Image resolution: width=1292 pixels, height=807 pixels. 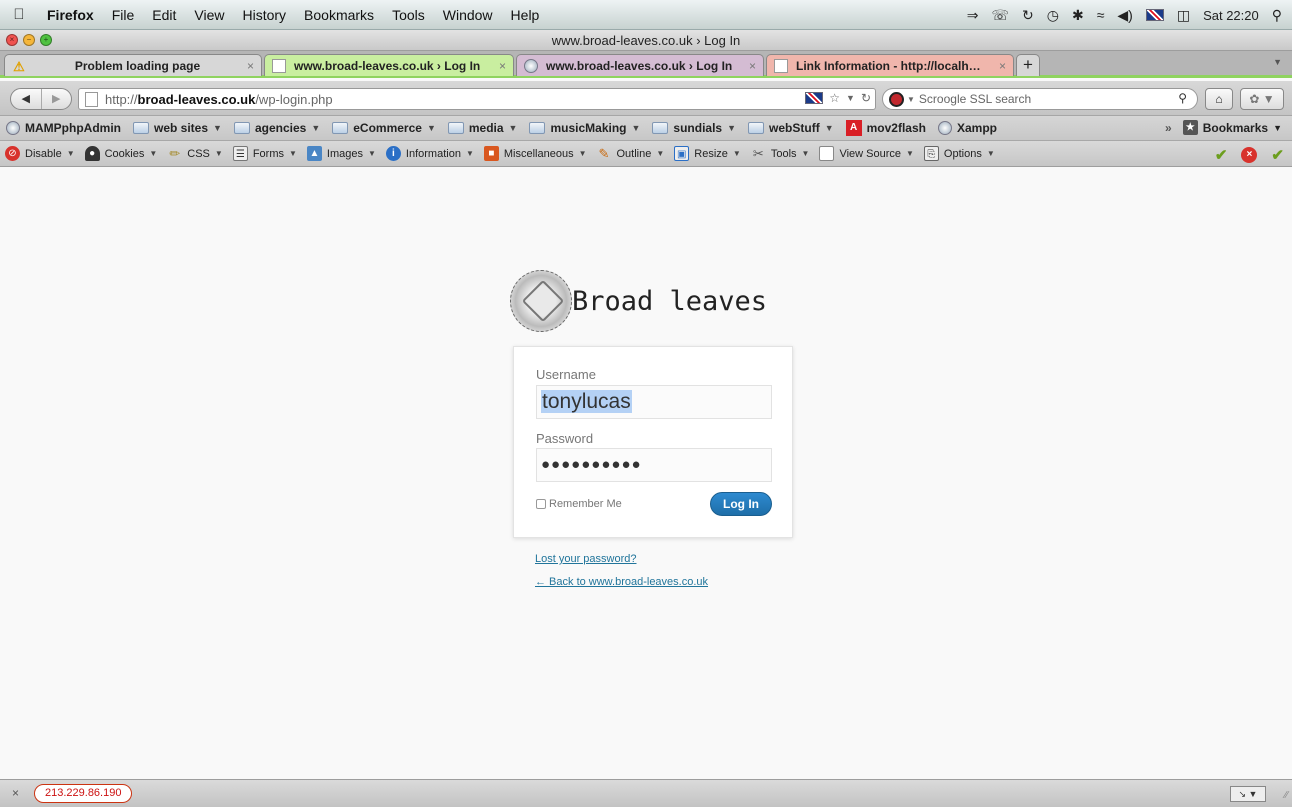 I want to click on dev-resize-menu: ▣ Resize ▼, so click(x=707, y=153).